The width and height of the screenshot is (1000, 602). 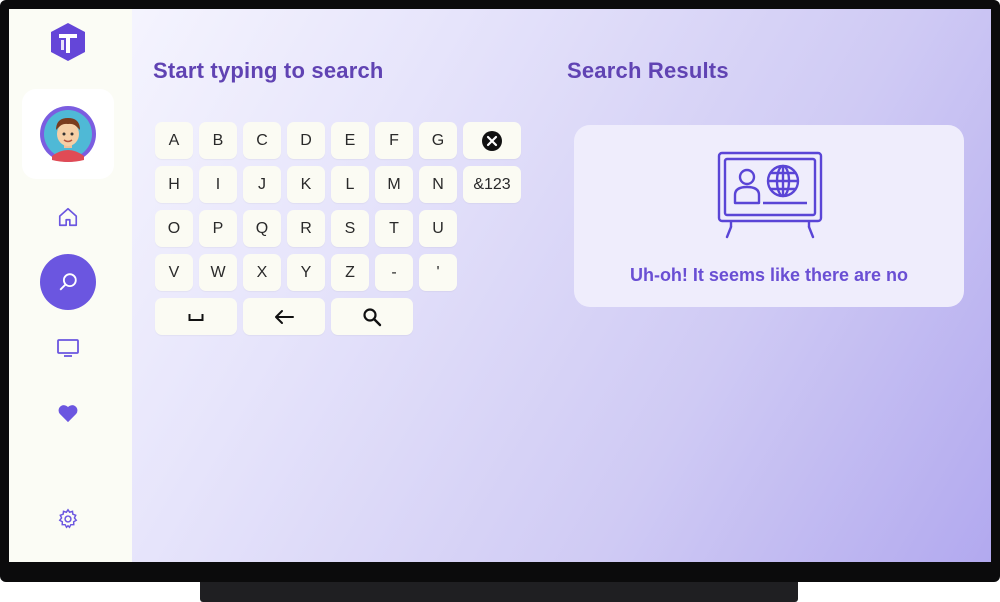 I want to click on key-p: P, so click(x=218, y=228).